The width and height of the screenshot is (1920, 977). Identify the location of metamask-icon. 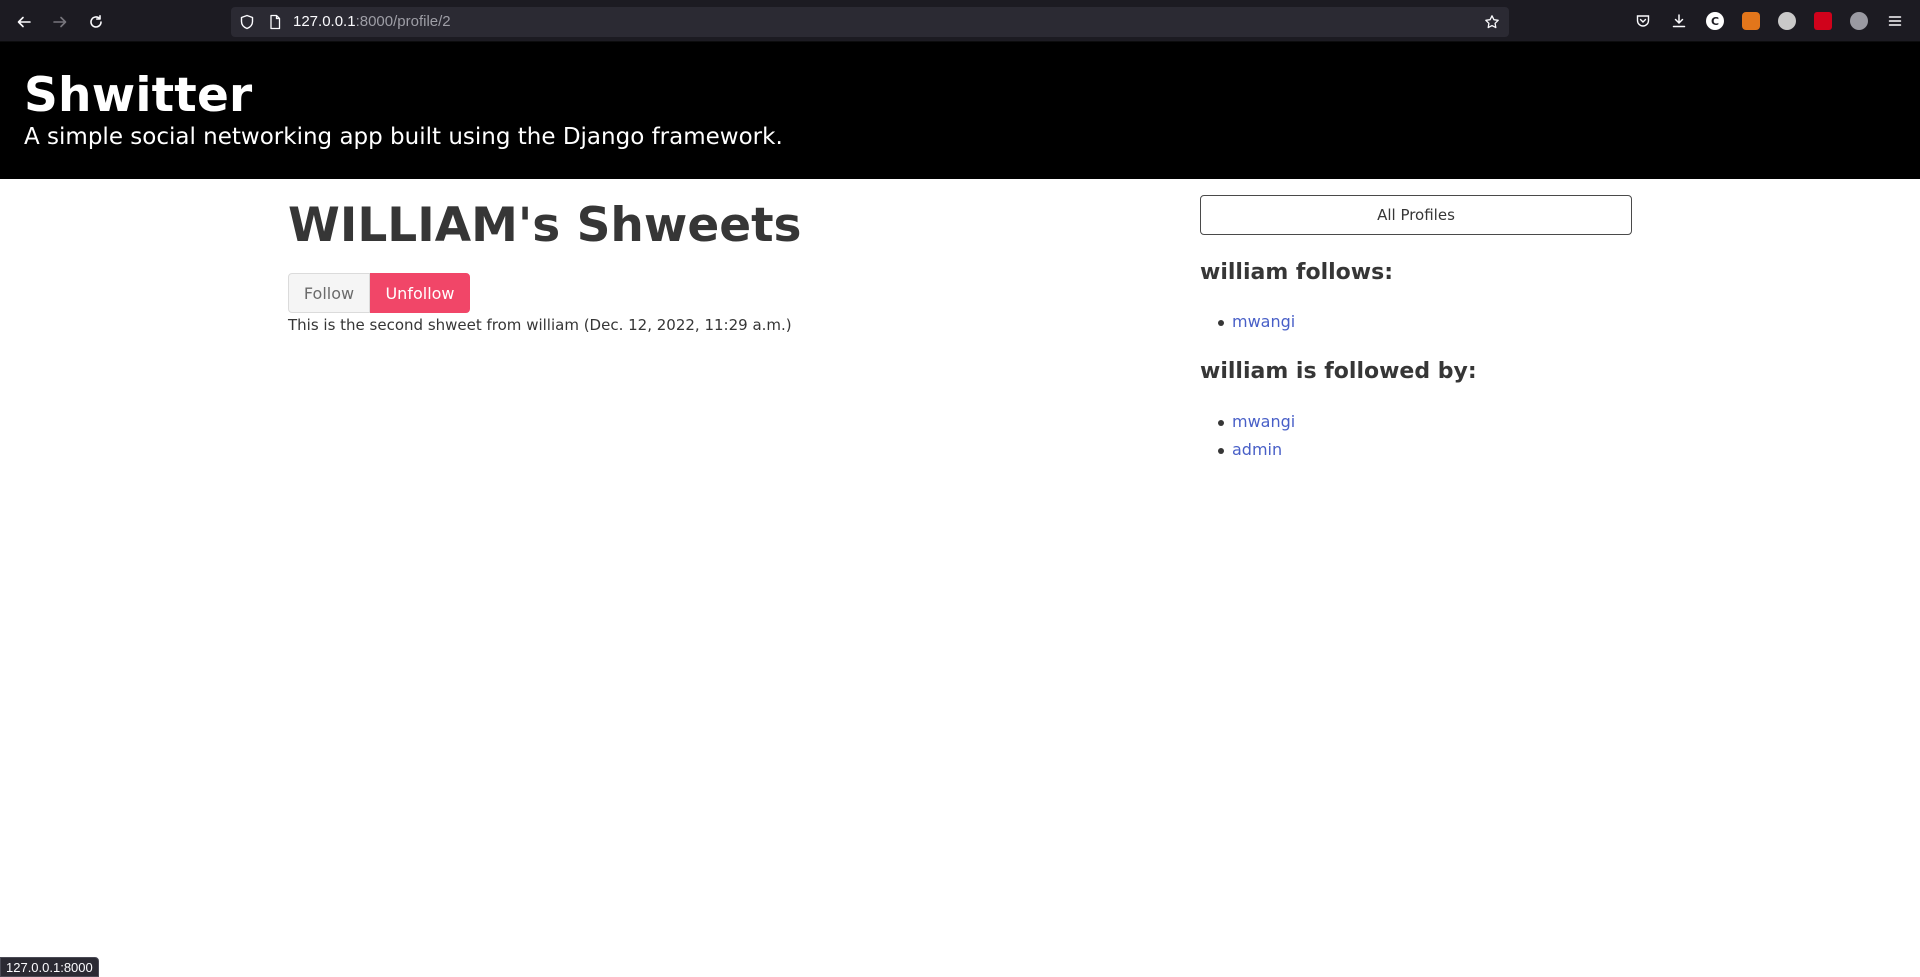
(1751, 21).